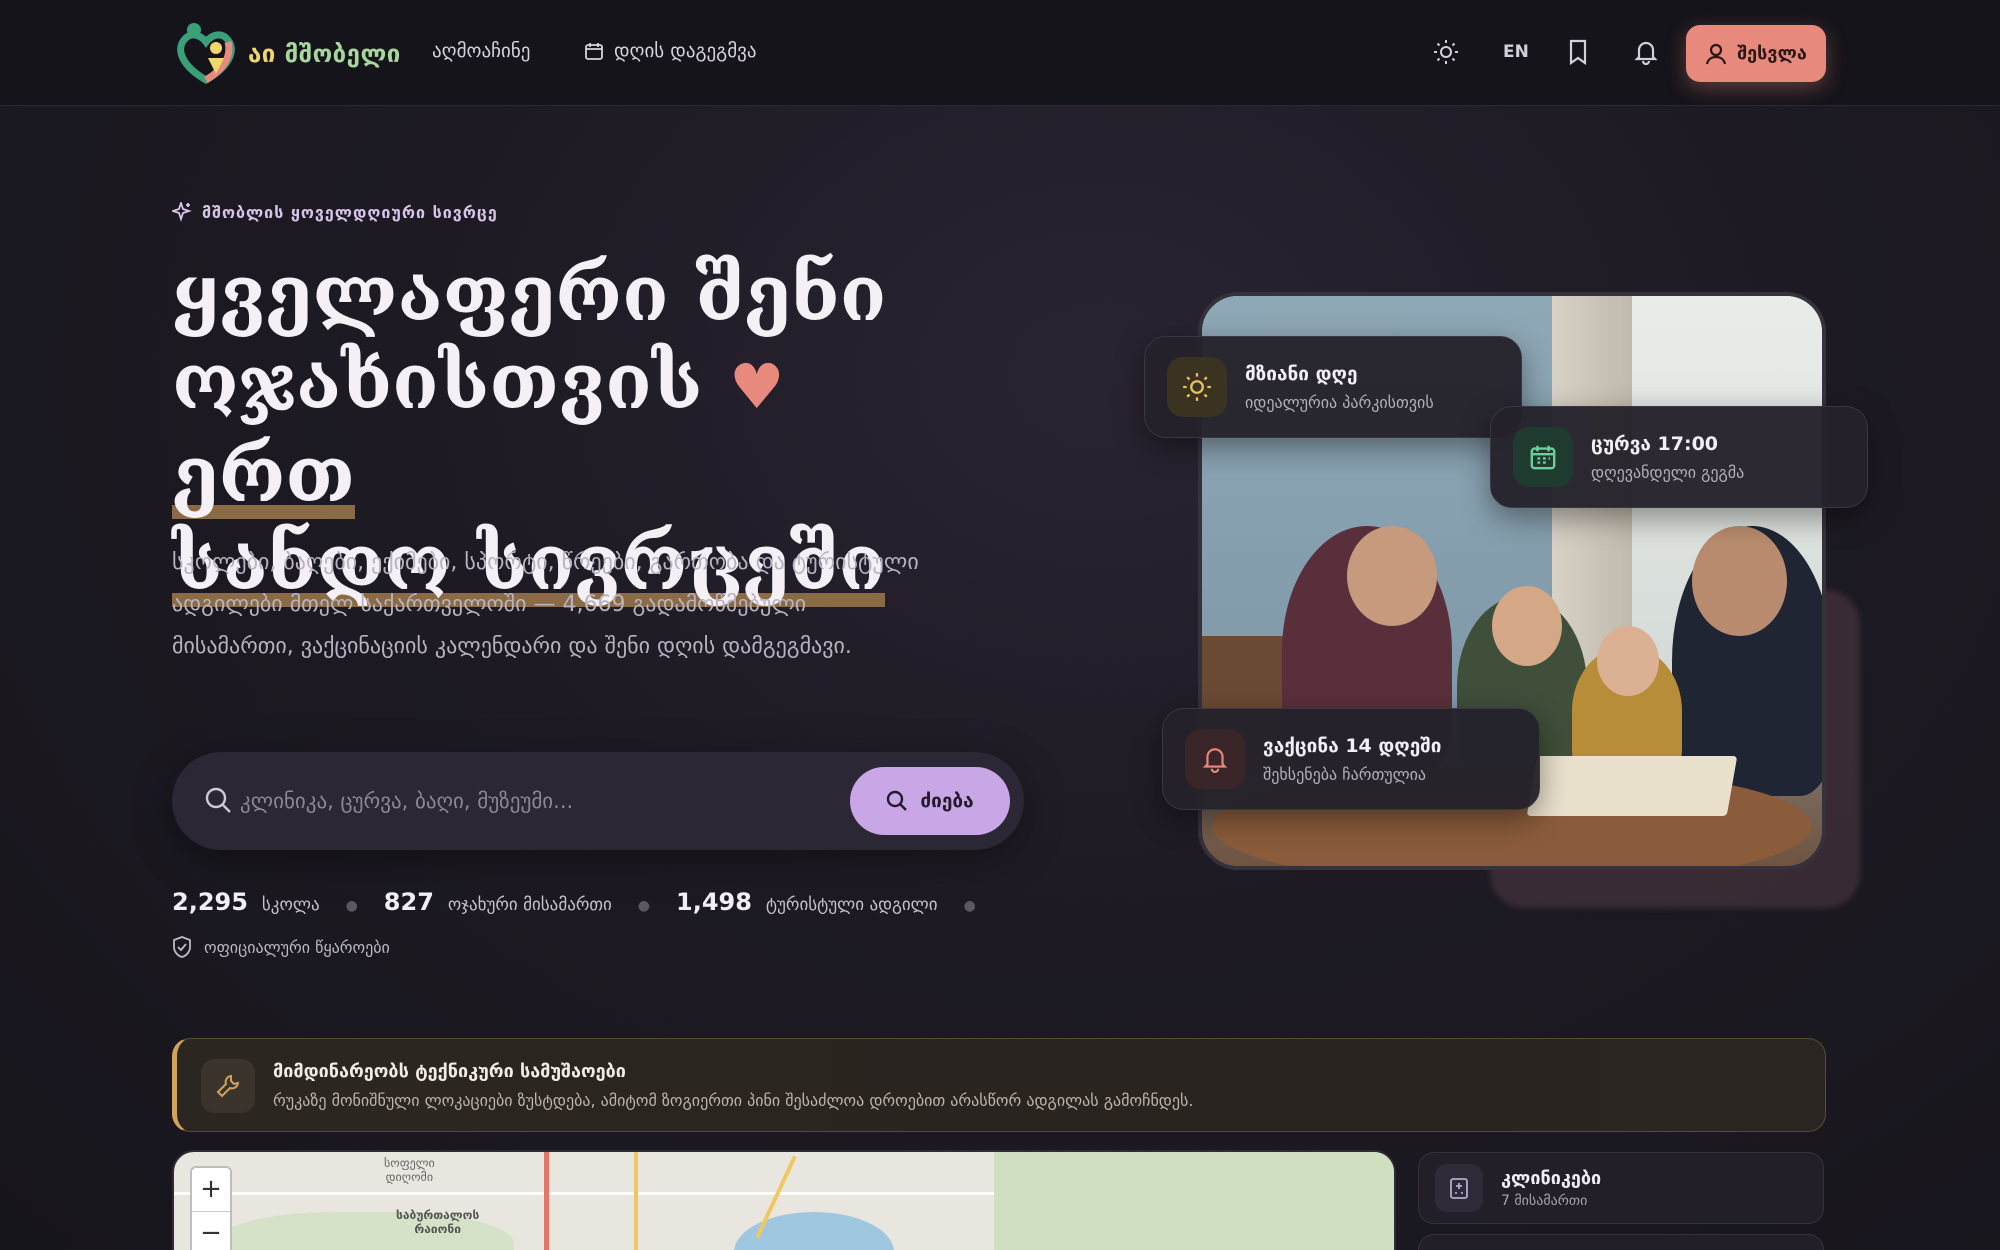 This screenshot has width=2000, height=1250. What do you see at coordinates (1339, 402) in the screenshot?
I see `weather-card-subtitle: იდეალურია პარკისთვის` at bounding box center [1339, 402].